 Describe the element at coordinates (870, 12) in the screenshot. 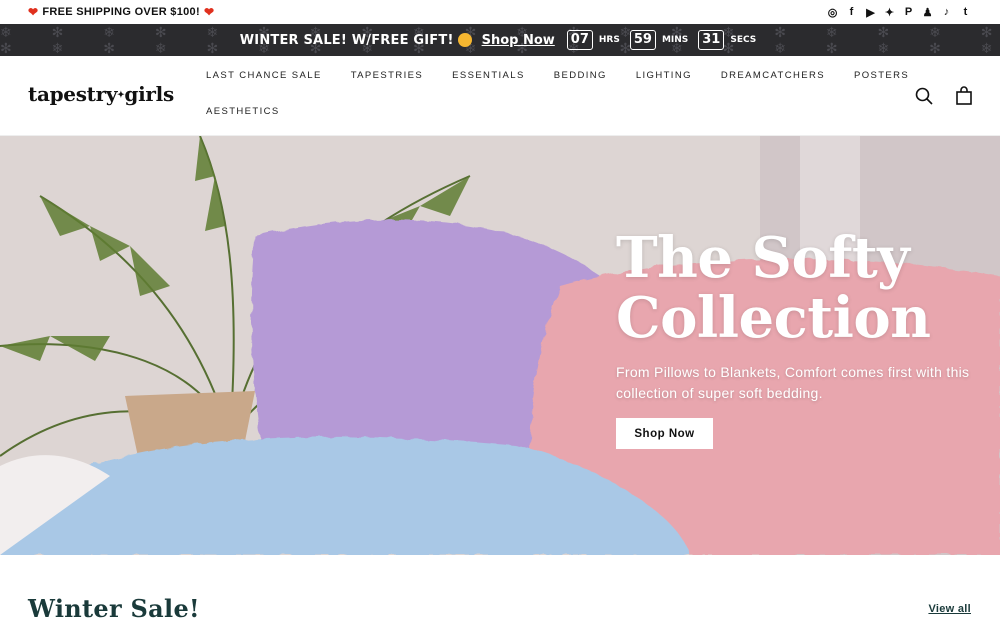

I see `youtube-icon: ▶` at that location.